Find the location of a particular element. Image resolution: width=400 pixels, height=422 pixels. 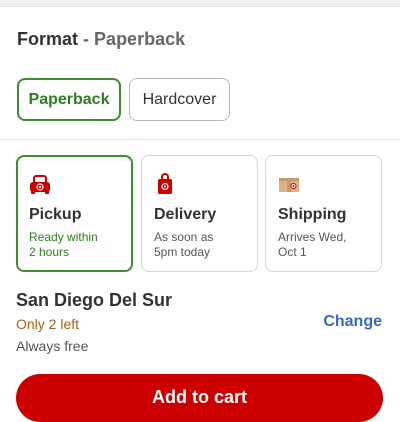

fulfillment-option-shipping: Shipping Arrives Wed, Oct 1 is located at coordinates (323, 213).